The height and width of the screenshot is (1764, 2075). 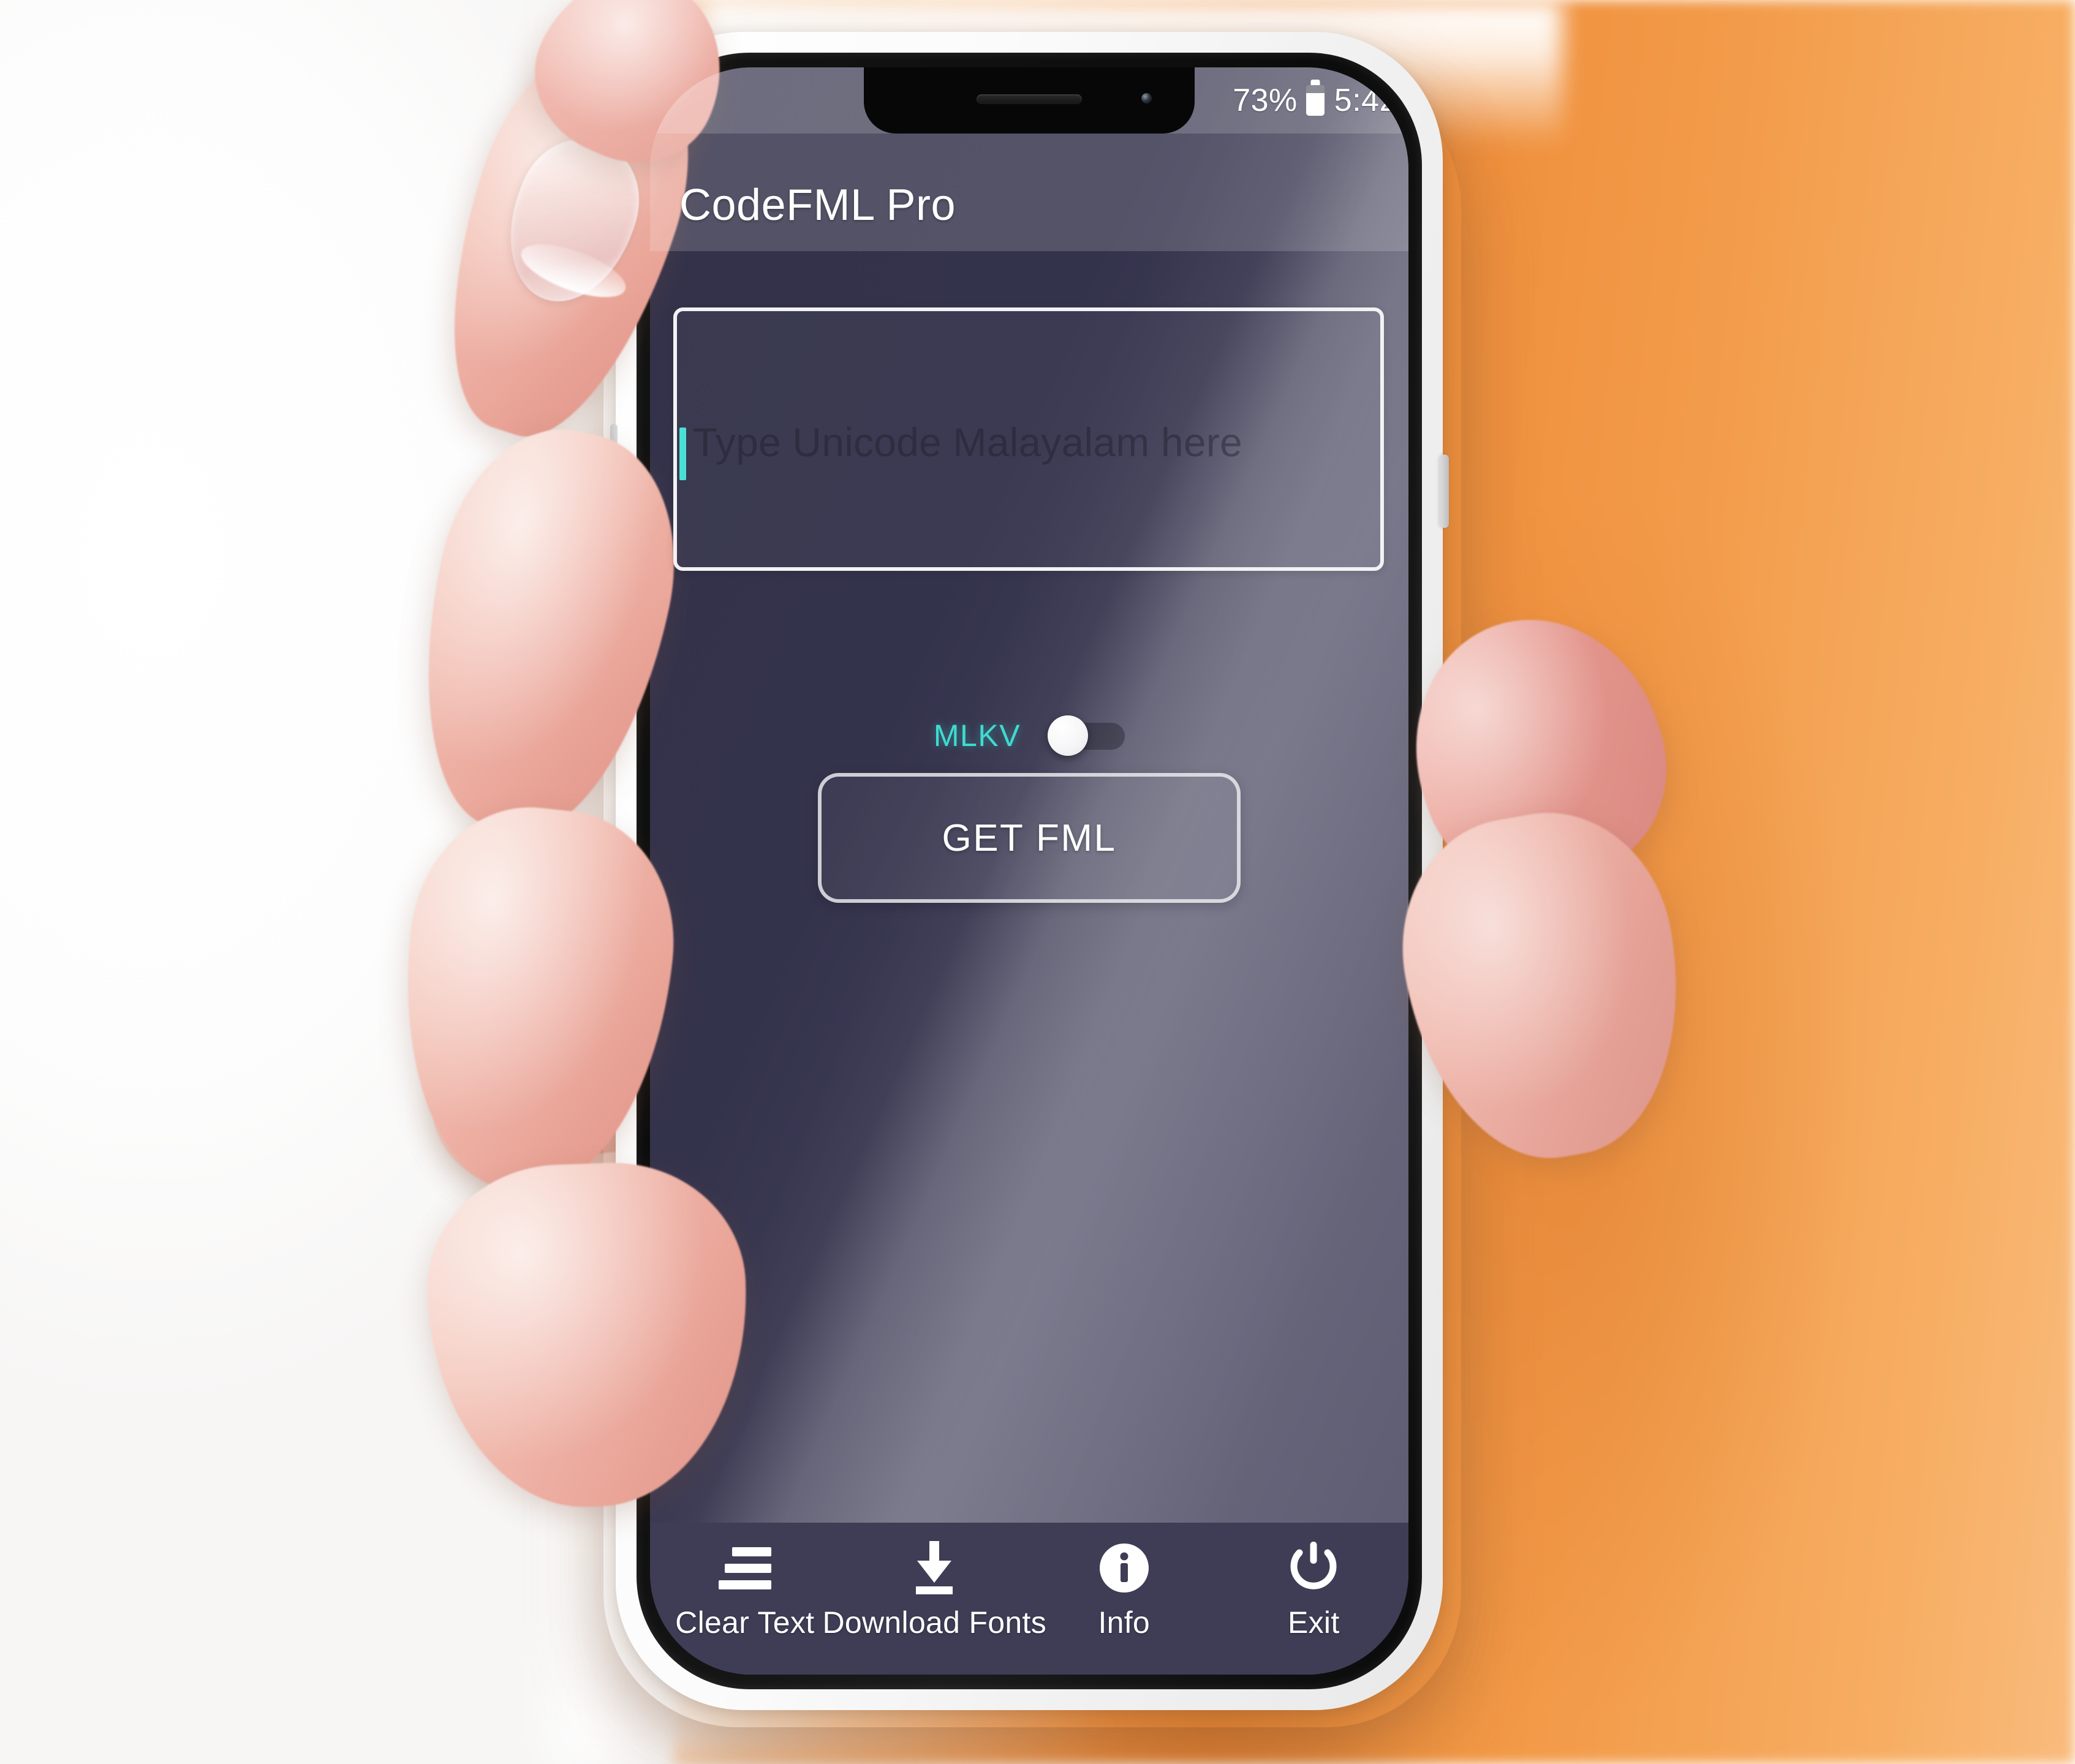 What do you see at coordinates (817, 205) in the screenshot?
I see `page-title: CodeFML Pro` at bounding box center [817, 205].